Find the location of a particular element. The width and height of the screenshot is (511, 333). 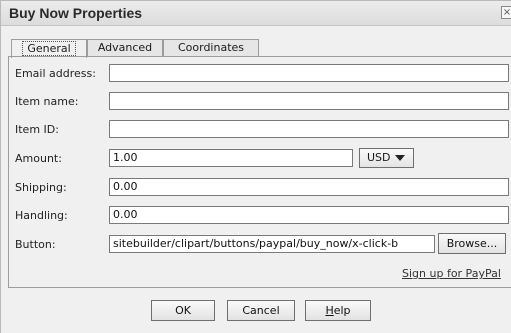

shipping-label: Shipping: is located at coordinates (41, 187).